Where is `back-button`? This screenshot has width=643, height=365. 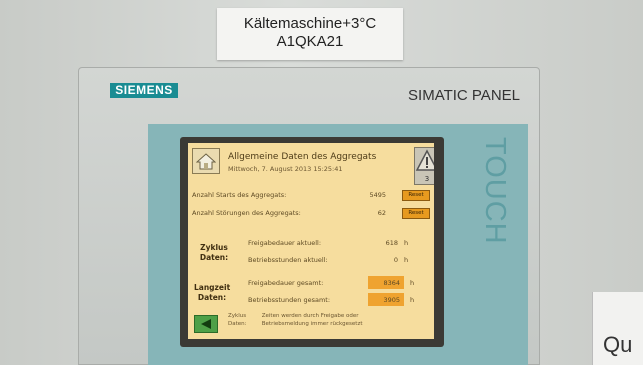
back-button is located at coordinates (206, 324).